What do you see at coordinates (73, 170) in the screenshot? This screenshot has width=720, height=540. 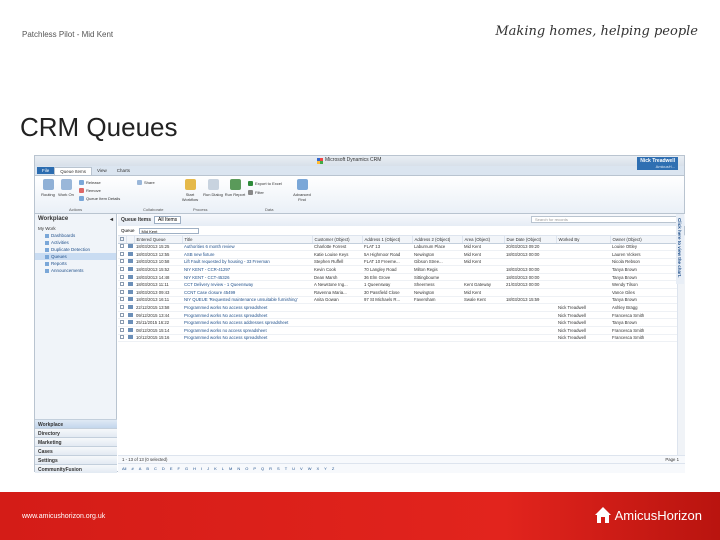 I see `tab-queue-items: Queue Items` at bounding box center [73, 170].